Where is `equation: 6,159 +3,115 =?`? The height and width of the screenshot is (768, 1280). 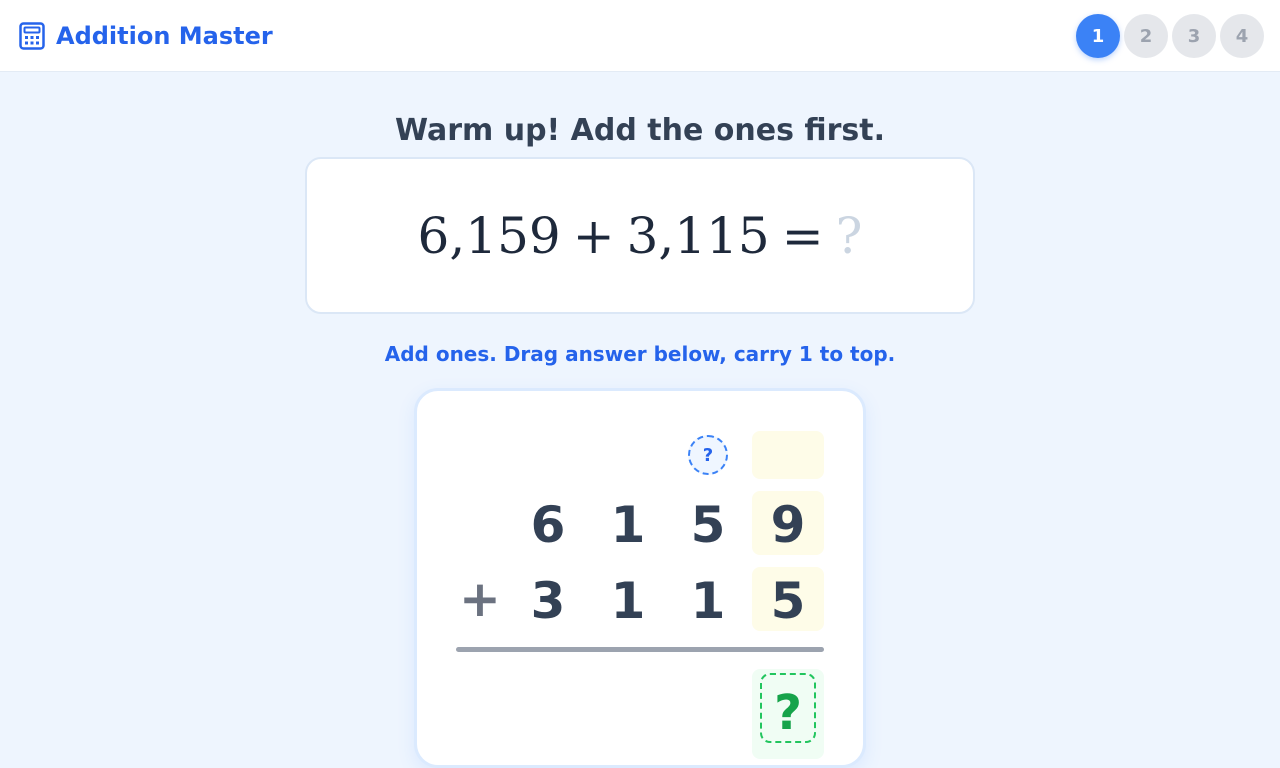
equation: 6,159 +3,115 =? is located at coordinates (640, 236).